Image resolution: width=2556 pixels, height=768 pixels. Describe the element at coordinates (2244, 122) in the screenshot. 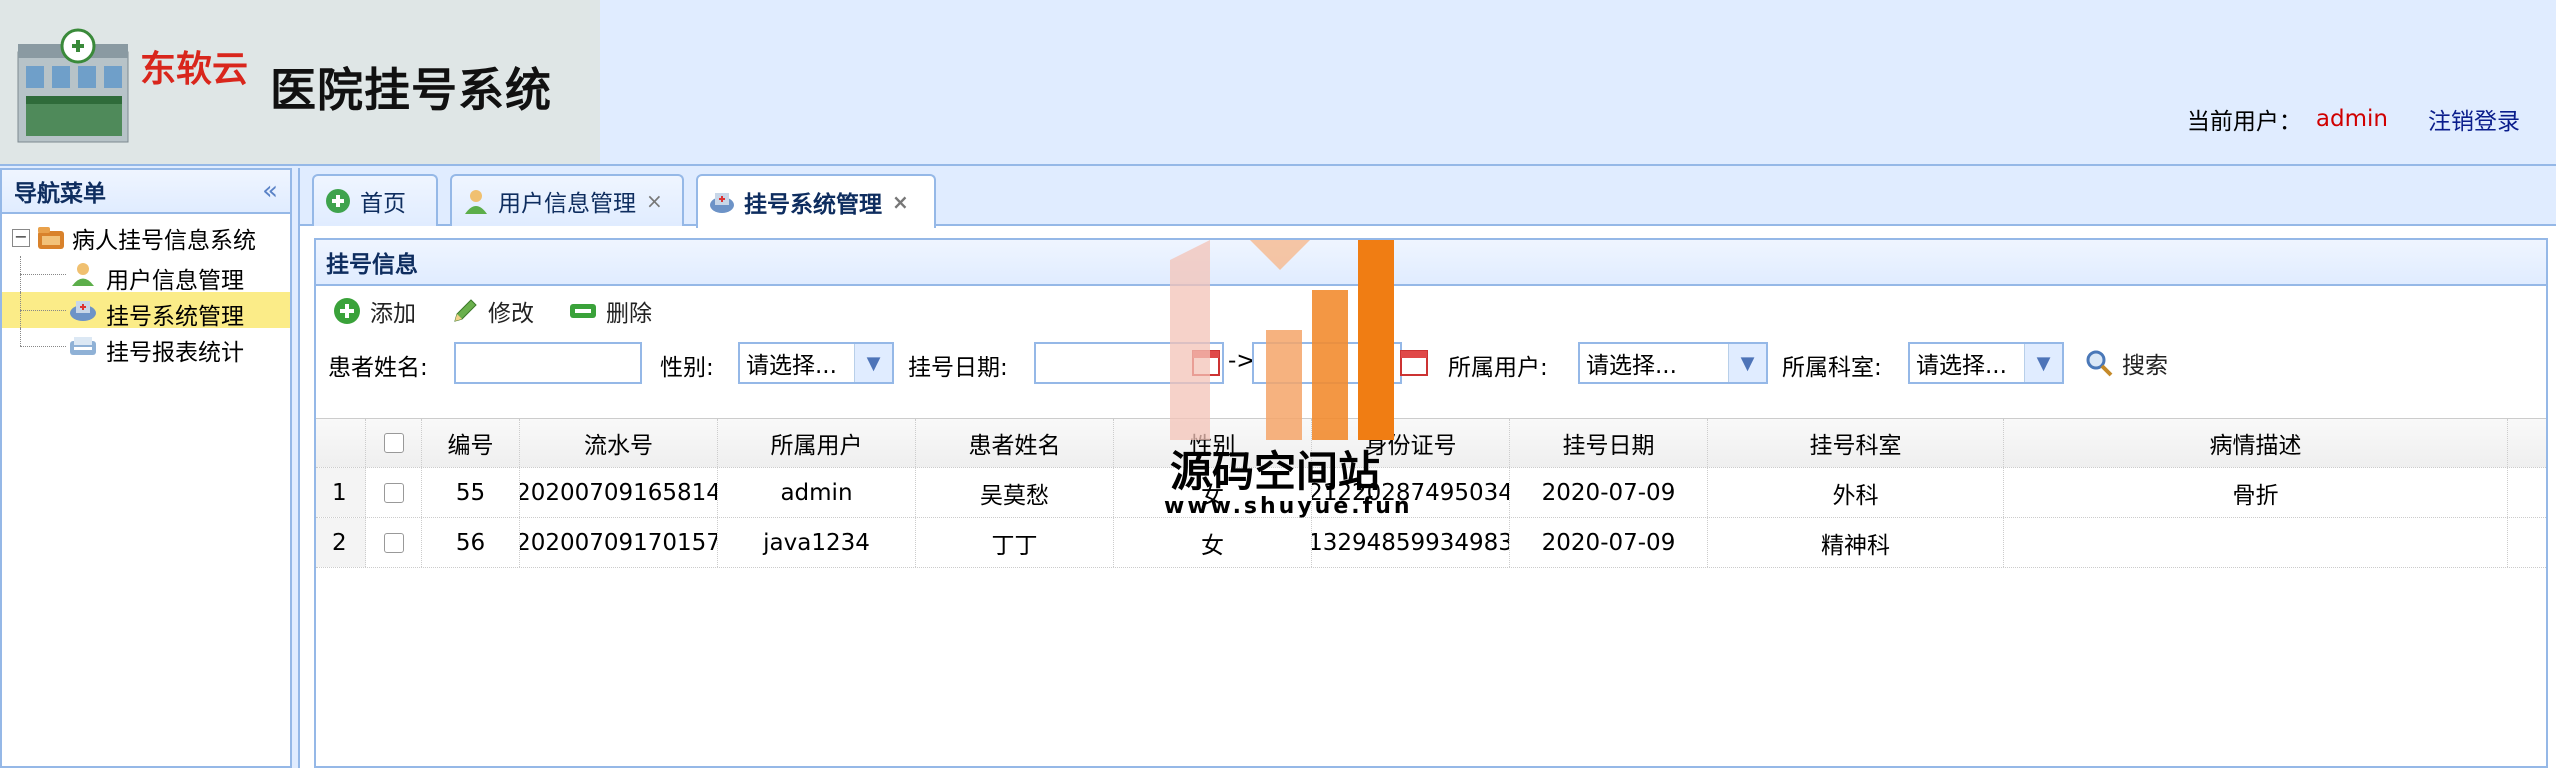

I see `current-user-label: 当前用户：` at that location.